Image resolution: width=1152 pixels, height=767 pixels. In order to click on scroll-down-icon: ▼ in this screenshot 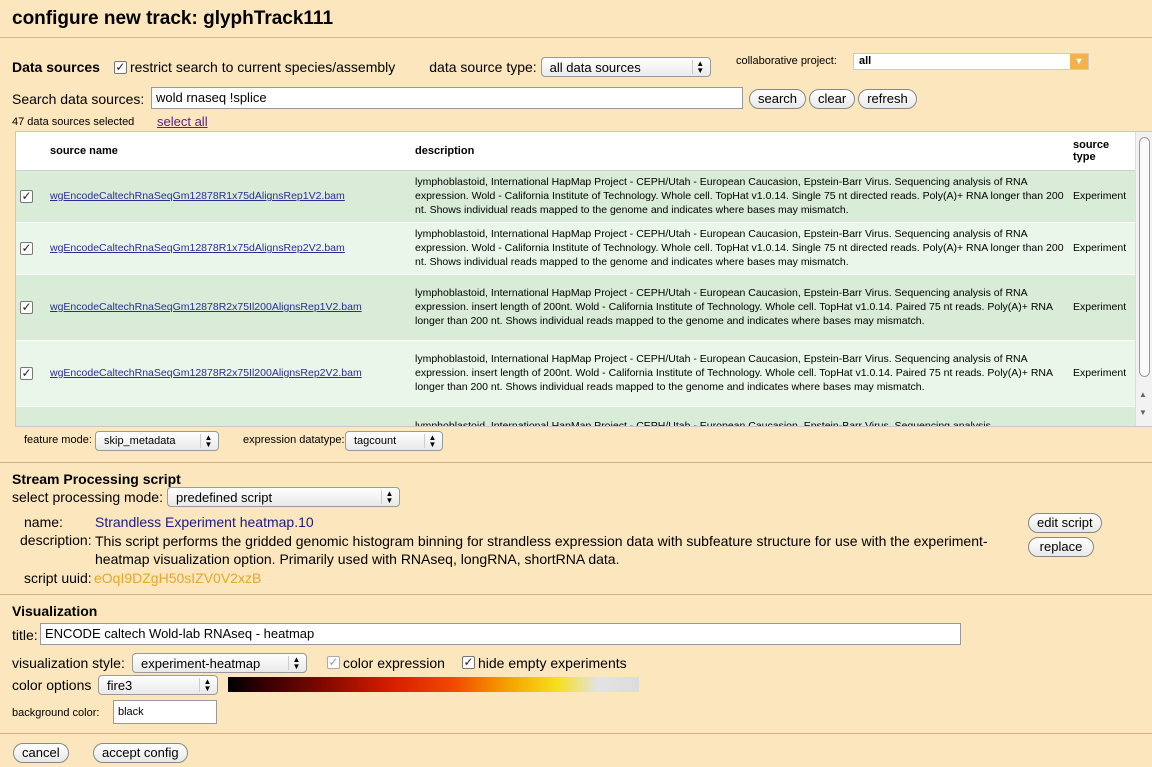, I will do `click(1143, 412)`.